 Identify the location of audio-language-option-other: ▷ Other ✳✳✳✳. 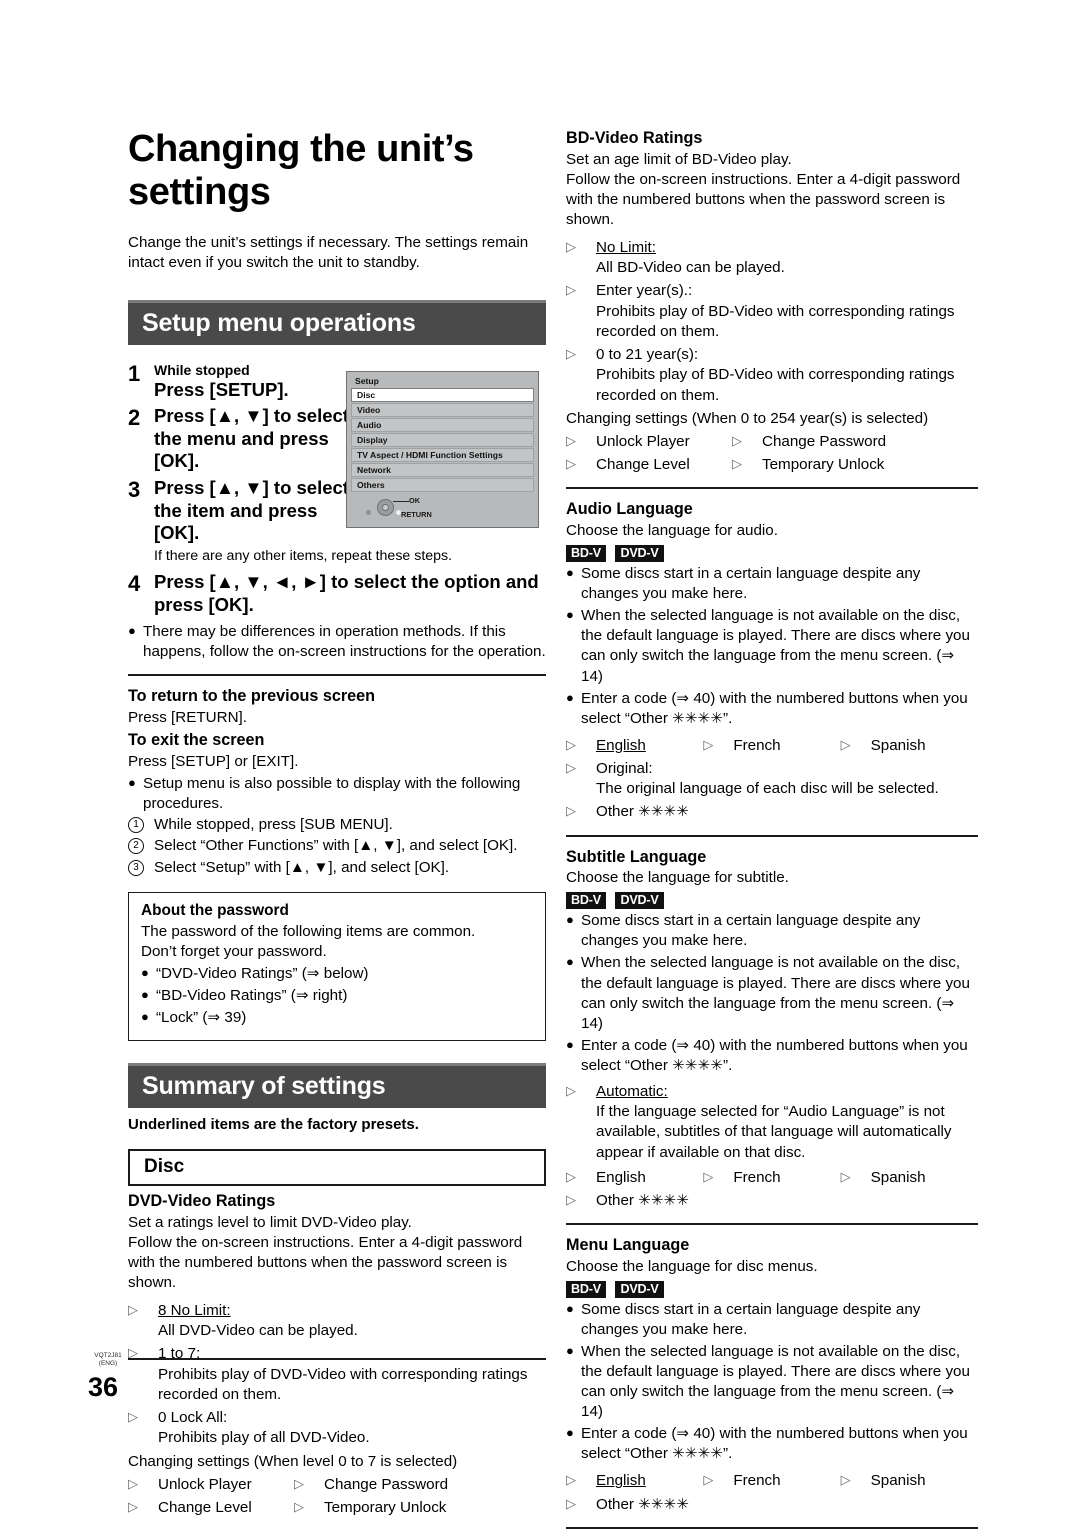
(772, 812).